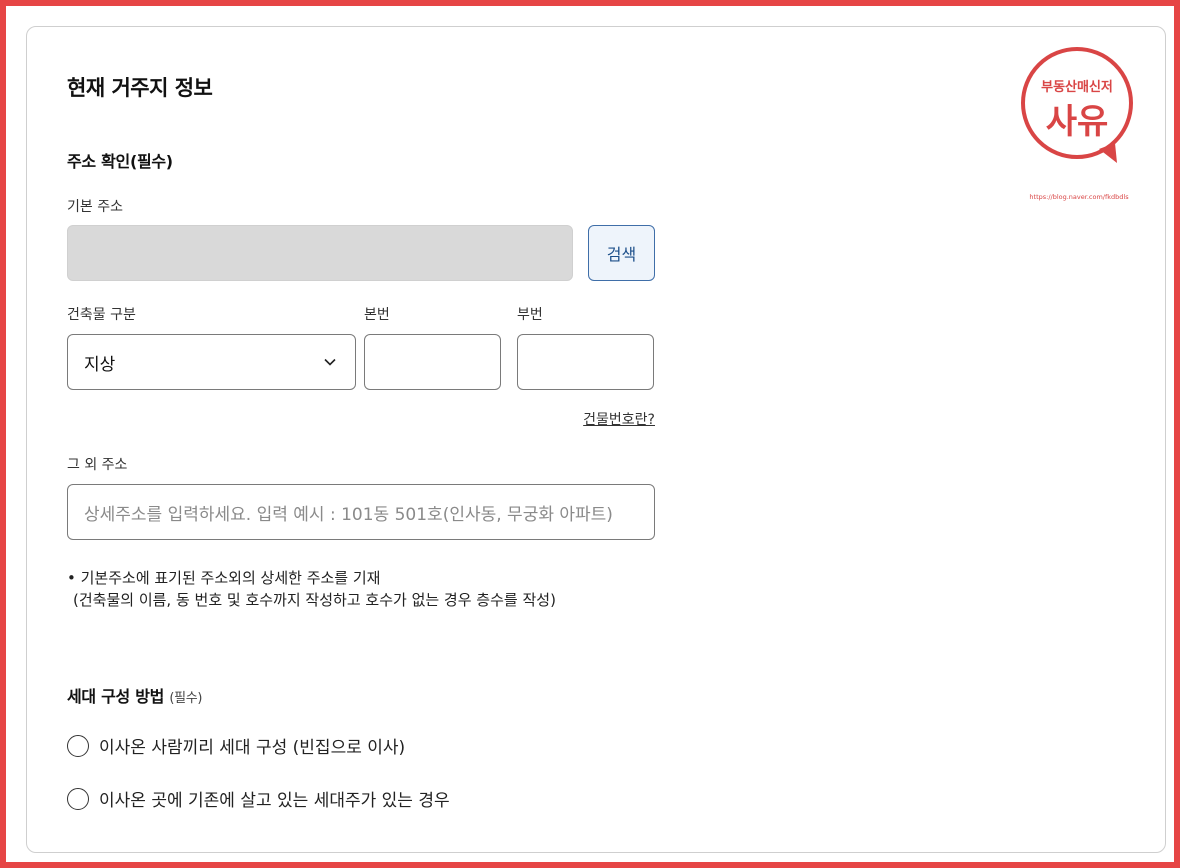 The height and width of the screenshot is (868, 1180). I want to click on household-option-new: 이사온 사람끼리 세대 구성 (빈집으로 이사), so click(236, 745).